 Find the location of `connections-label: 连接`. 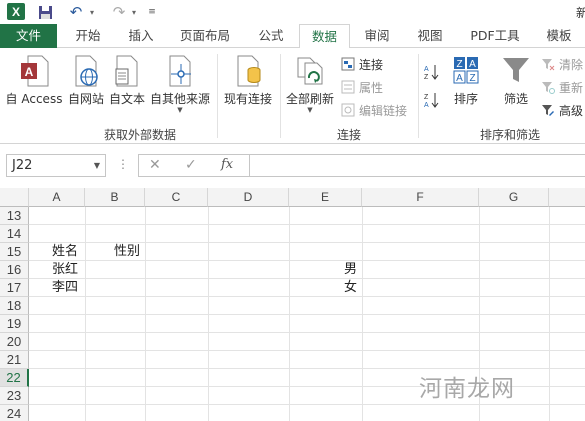

connections-label: 连接 is located at coordinates (371, 64).